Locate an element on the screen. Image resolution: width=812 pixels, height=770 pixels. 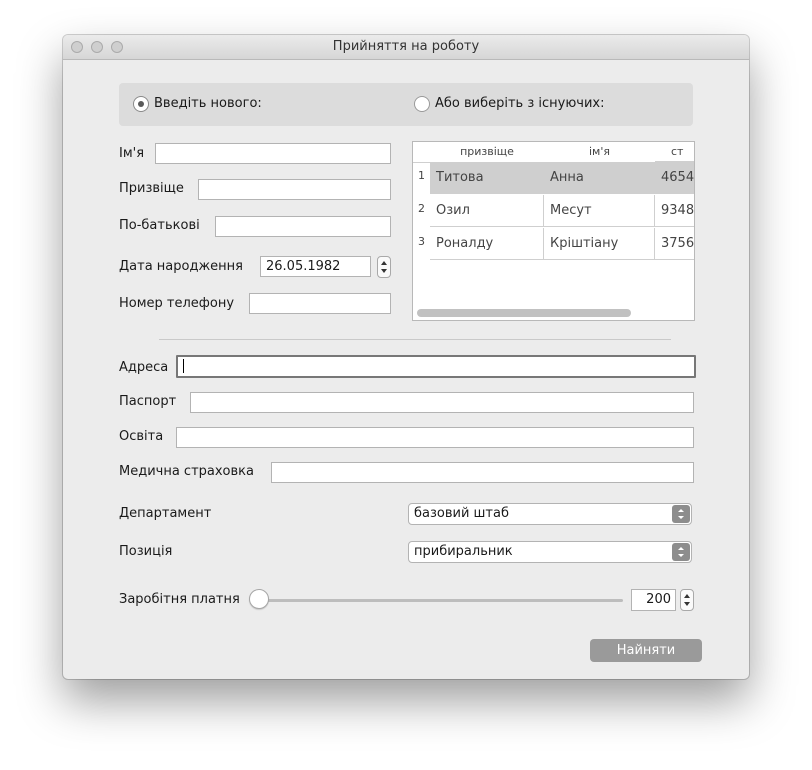
existing-employee-label: Або виберіть з існуючих: is located at coordinates (520, 104).